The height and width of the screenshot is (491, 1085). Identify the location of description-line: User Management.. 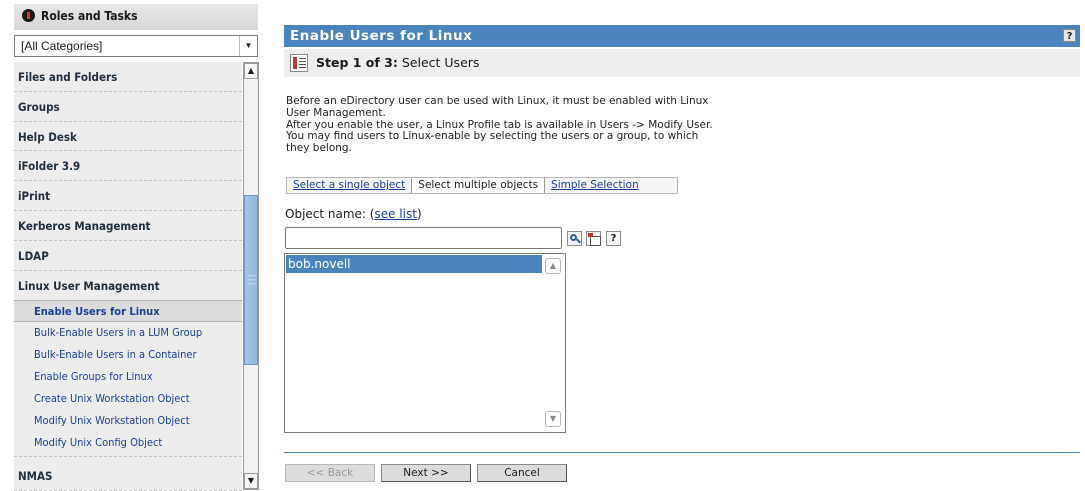
(336, 112).